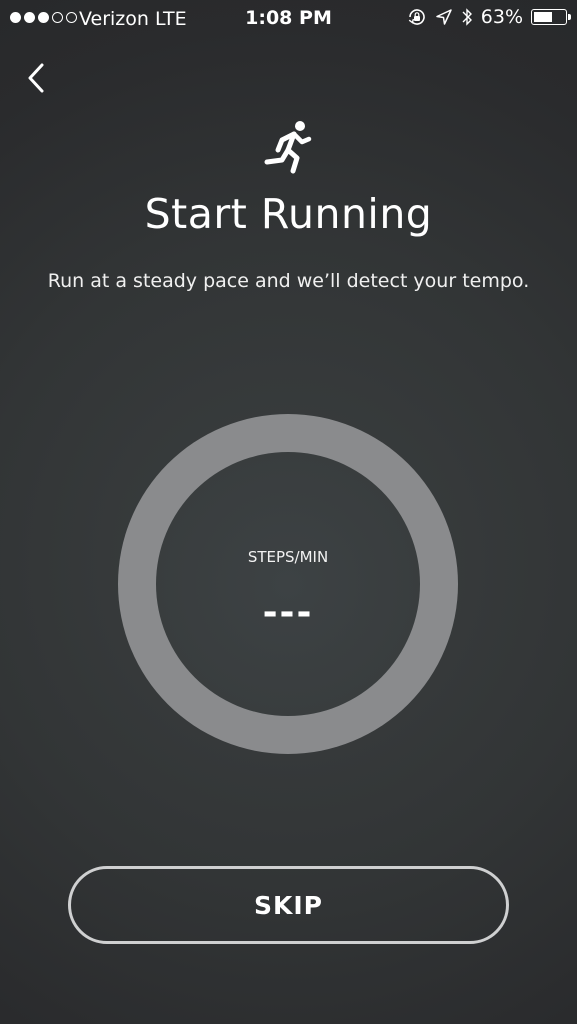  What do you see at coordinates (501, 17) in the screenshot?
I see `battery-percent: 63%` at bounding box center [501, 17].